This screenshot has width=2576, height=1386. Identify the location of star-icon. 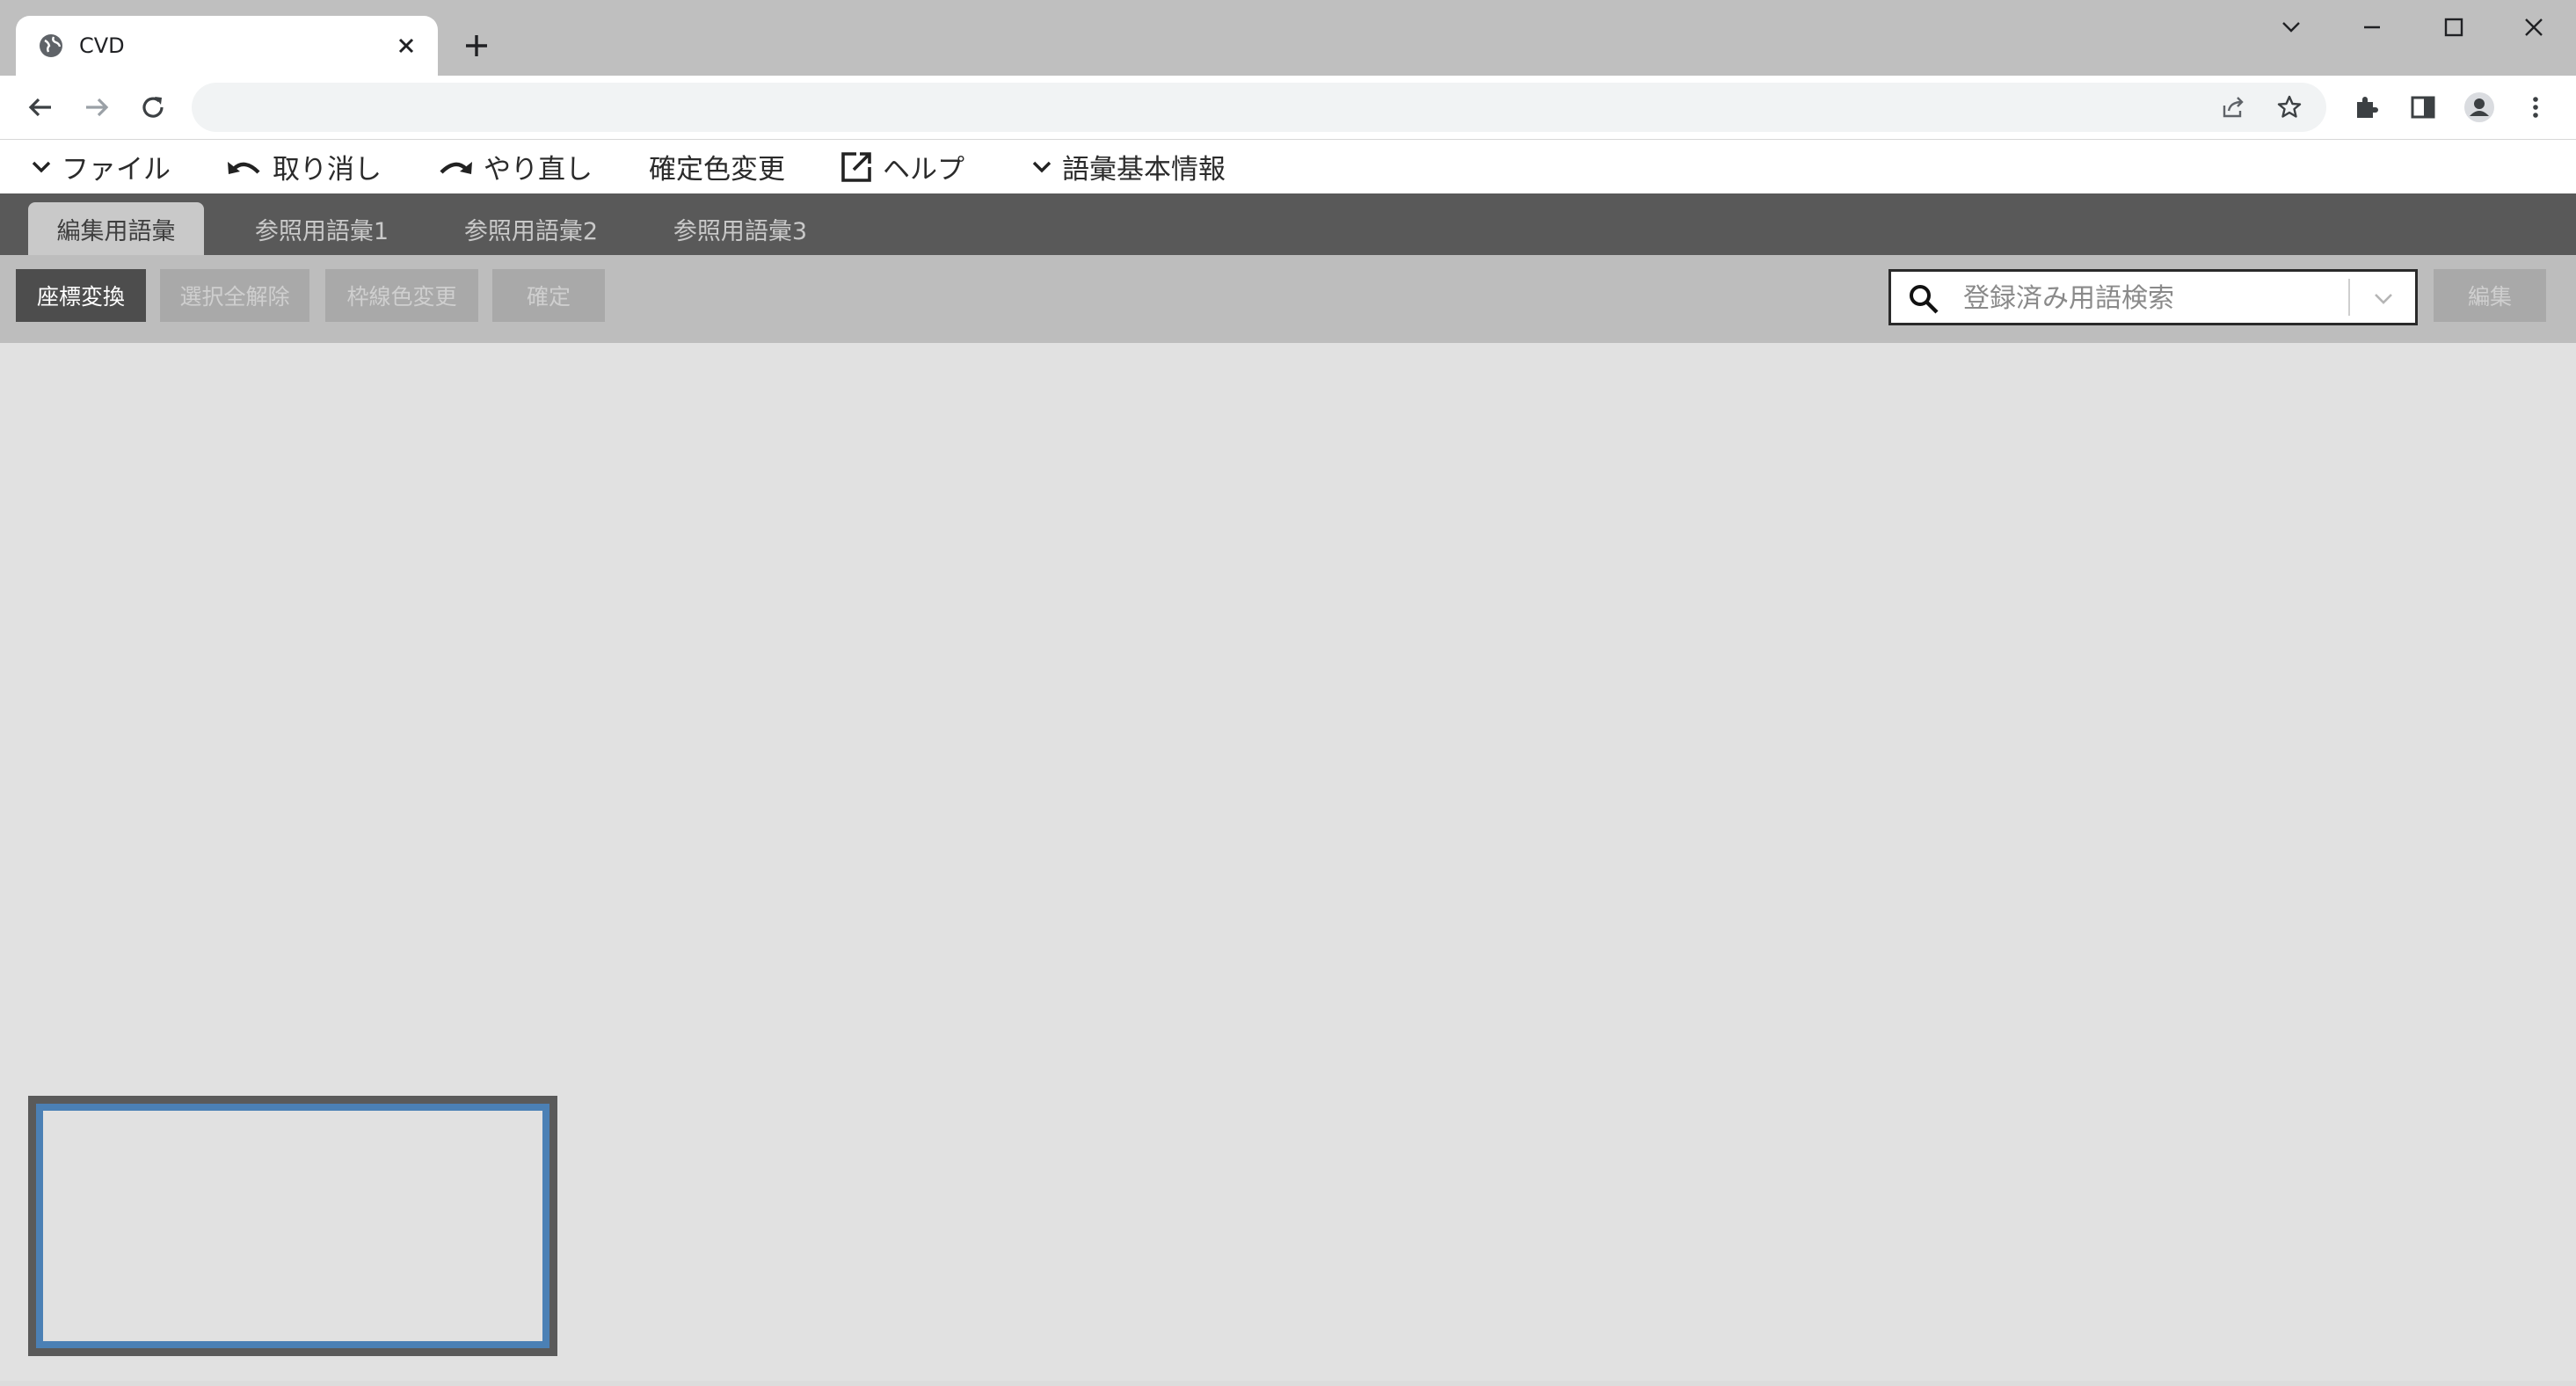
(2289, 107).